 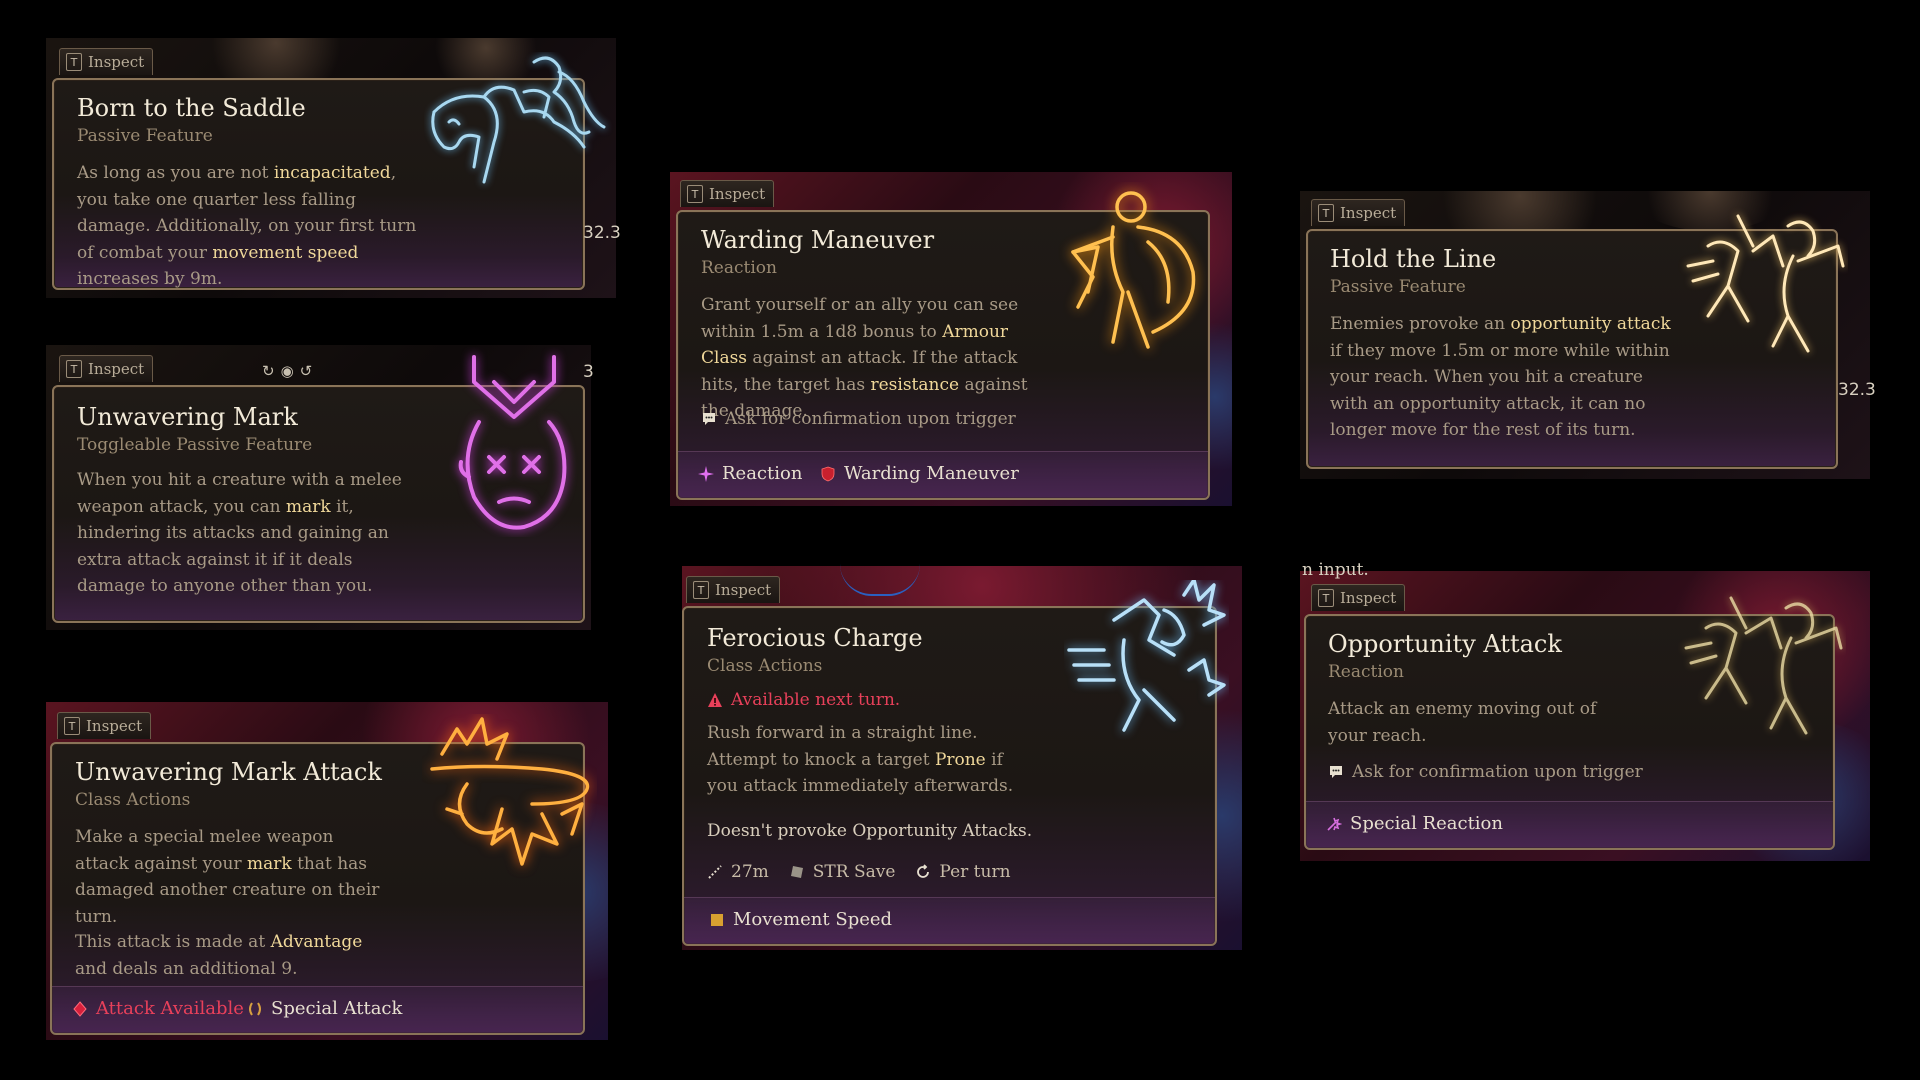 What do you see at coordinates (332, 173) in the screenshot?
I see `keyword-incapacitated: incapacitated` at bounding box center [332, 173].